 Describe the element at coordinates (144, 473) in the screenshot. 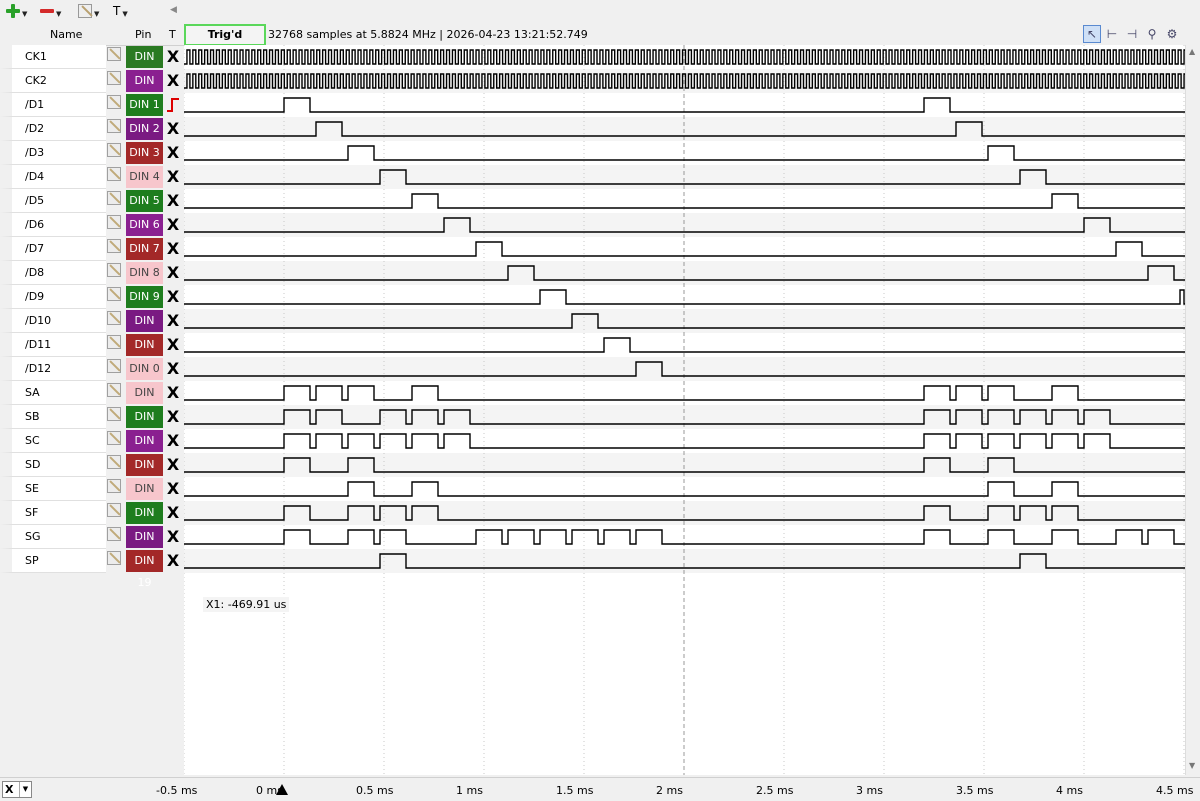

I see `channel-pin: DIN 15` at that location.